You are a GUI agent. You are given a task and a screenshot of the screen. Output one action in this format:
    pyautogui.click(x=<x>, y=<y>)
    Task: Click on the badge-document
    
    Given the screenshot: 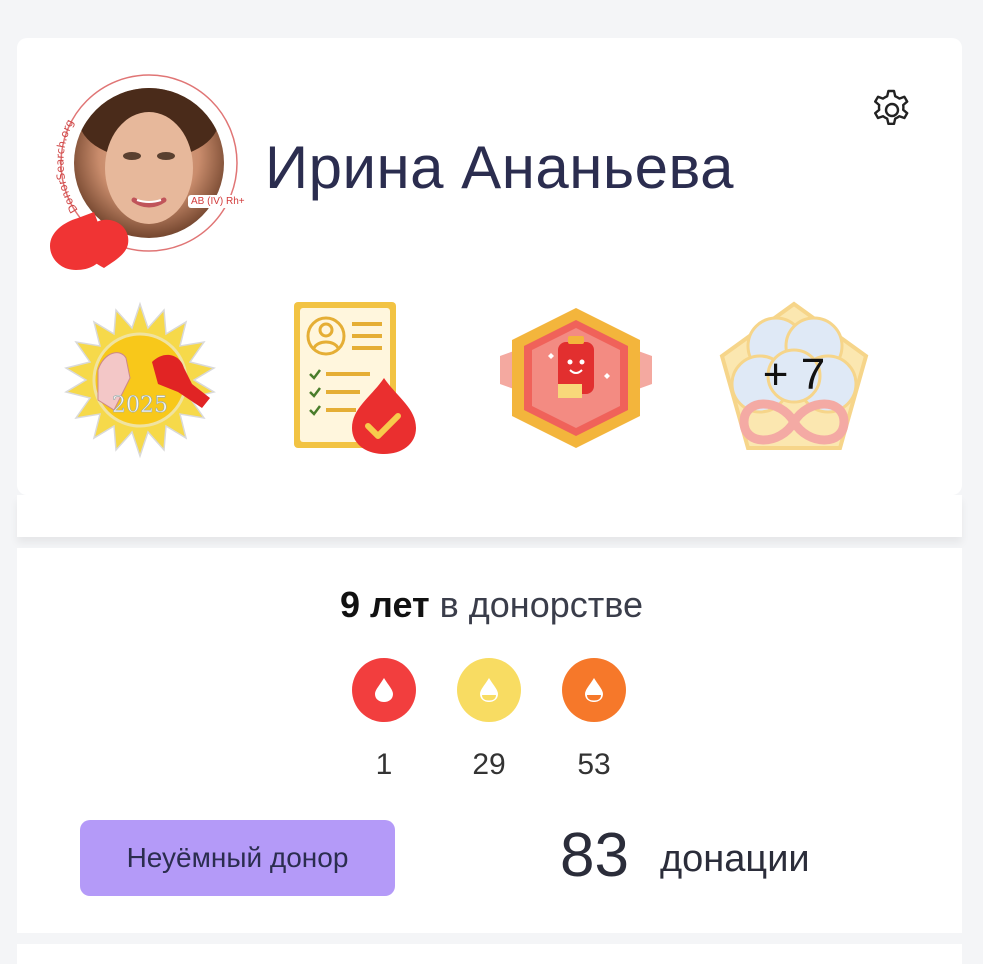 What is the action you would take?
    pyautogui.click(x=360, y=380)
    